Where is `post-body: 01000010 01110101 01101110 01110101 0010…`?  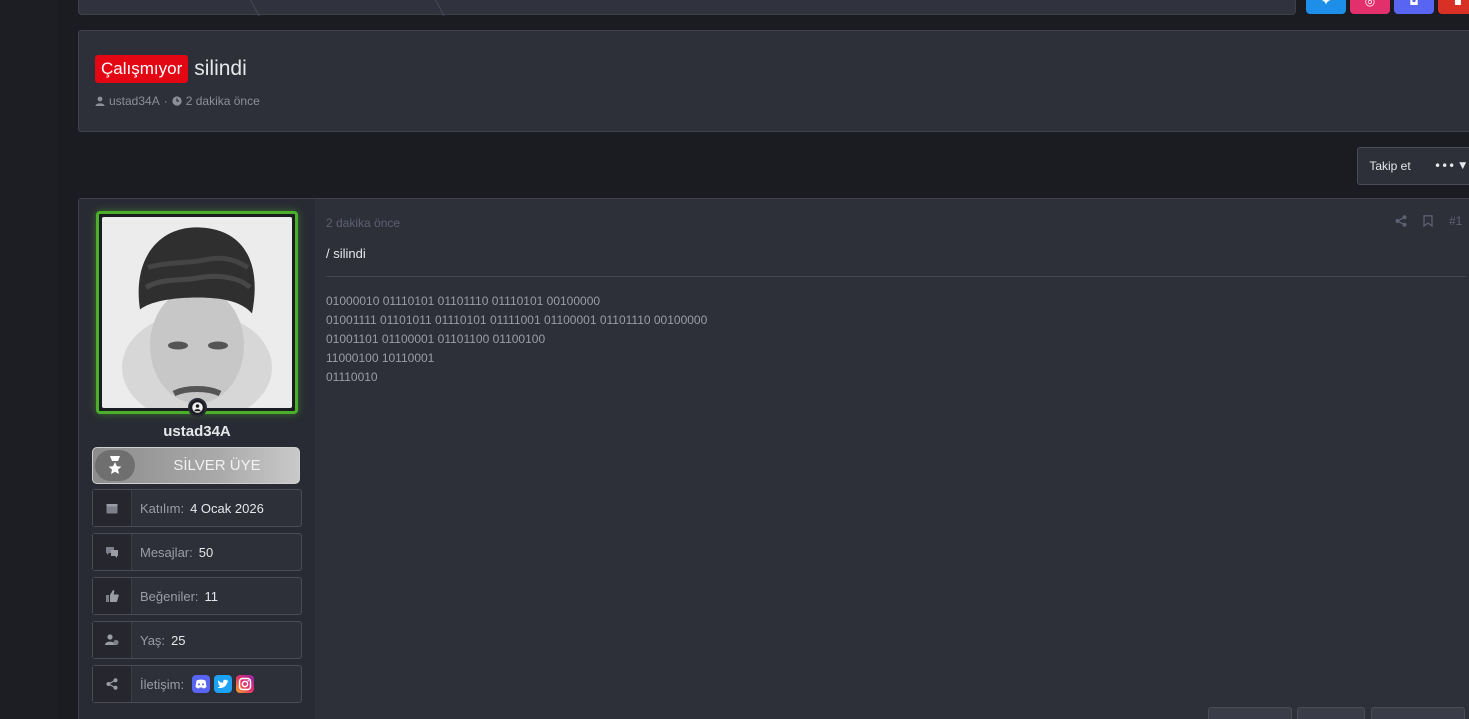 post-body: 01000010 01110101 01101110 01110101 0010… is located at coordinates (516, 339).